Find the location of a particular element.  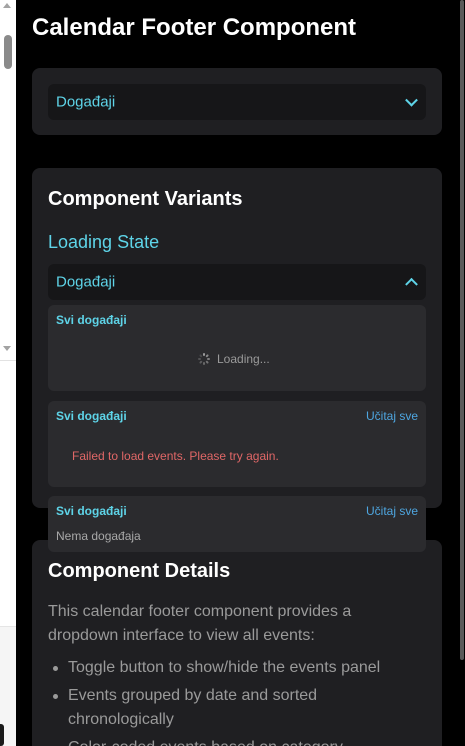

page-title: Calendar Footer Component is located at coordinates (194, 27).